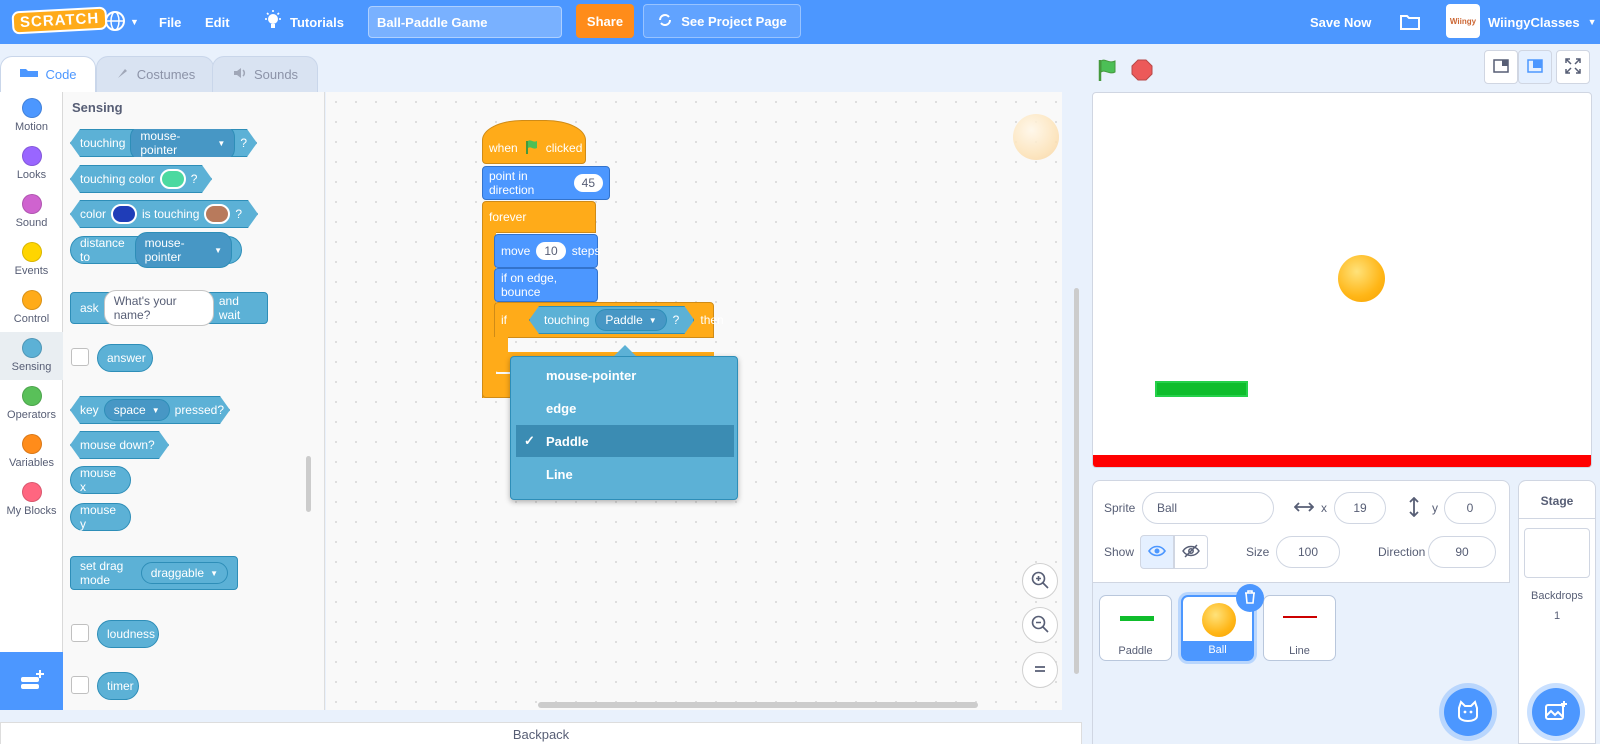 The image size is (1600, 744). I want to click on tab-costumes: Costumes, so click(155, 74).